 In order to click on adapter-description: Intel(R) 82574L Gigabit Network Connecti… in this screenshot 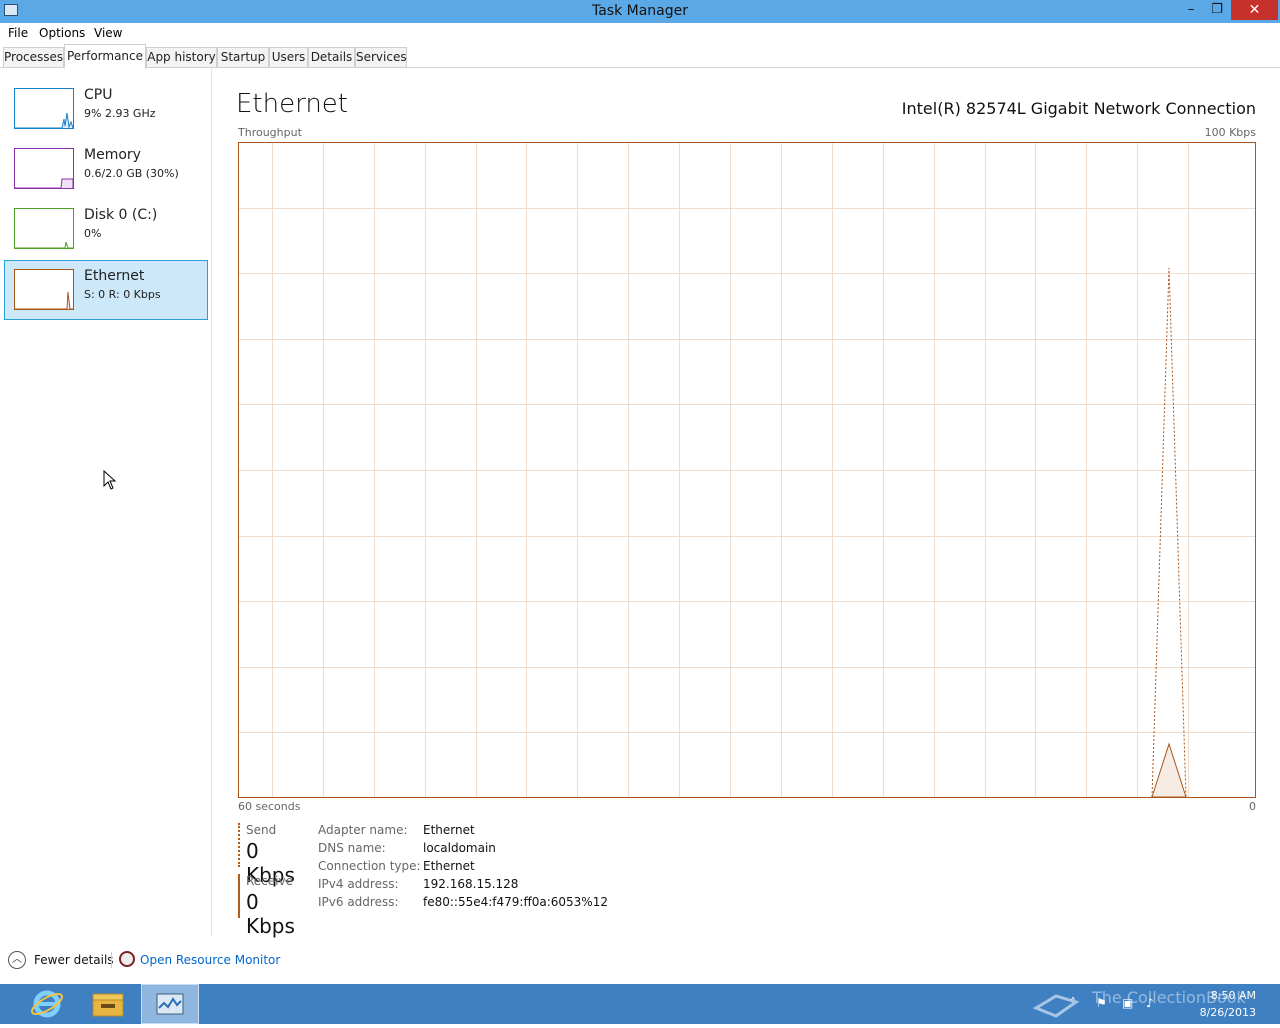, I will do `click(1078, 108)`.